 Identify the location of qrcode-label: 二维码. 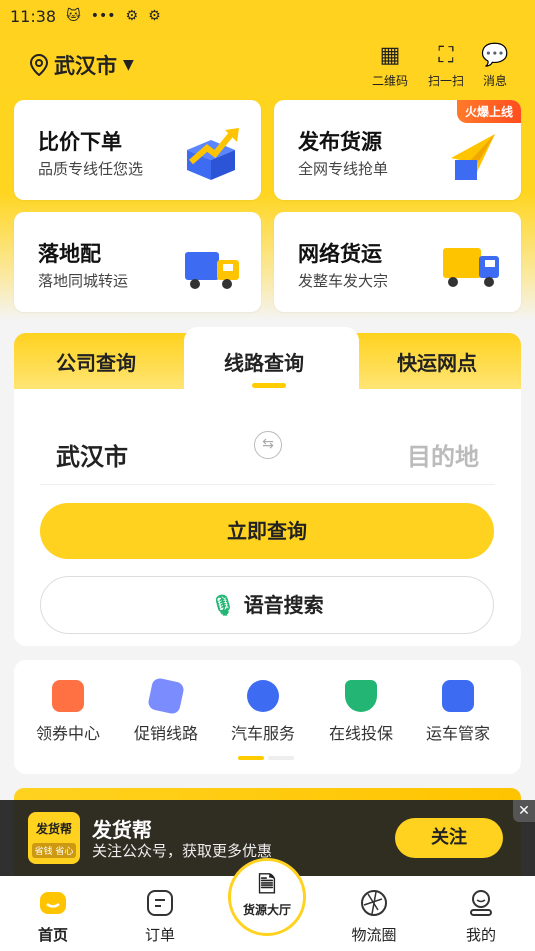
(389, 81).